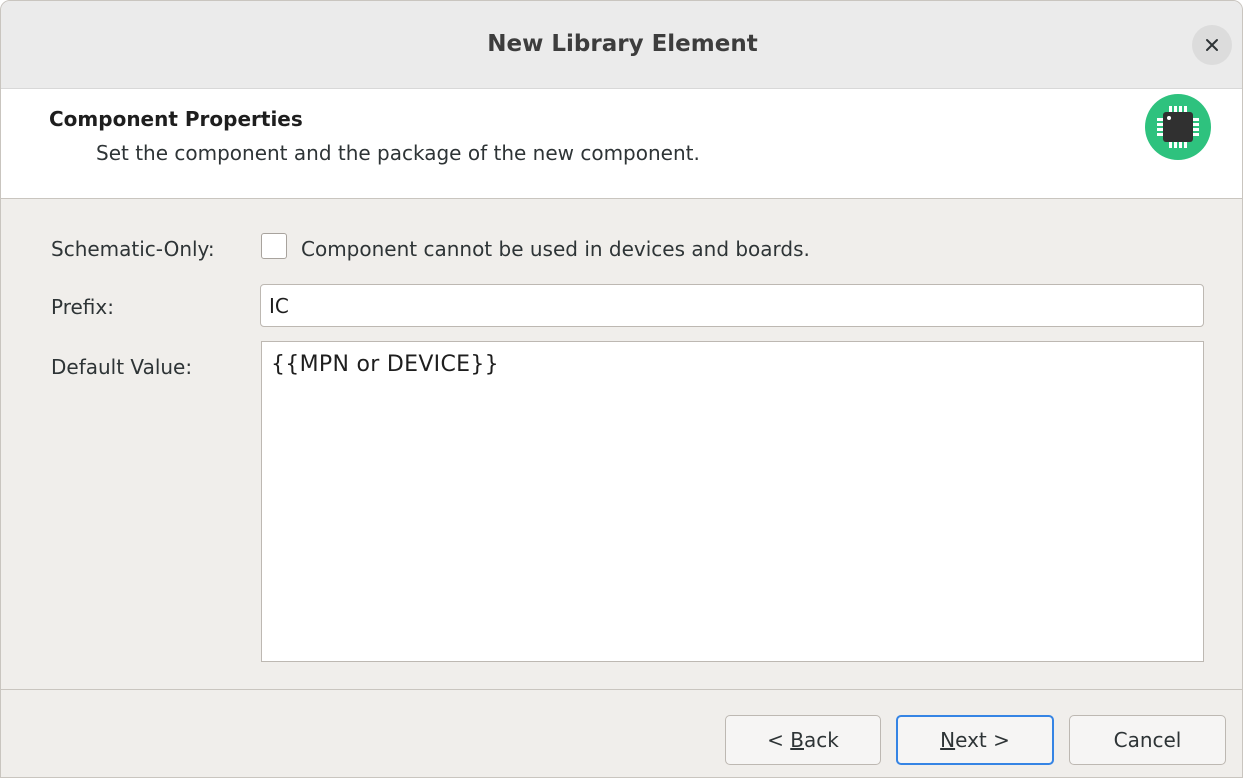 The width and height of the screenshot is (1243, 778). What do you see at coordinates (797, 740) in the screenshot?
I see `back-button-mnemonic: B` at bounding box center [797, 740].